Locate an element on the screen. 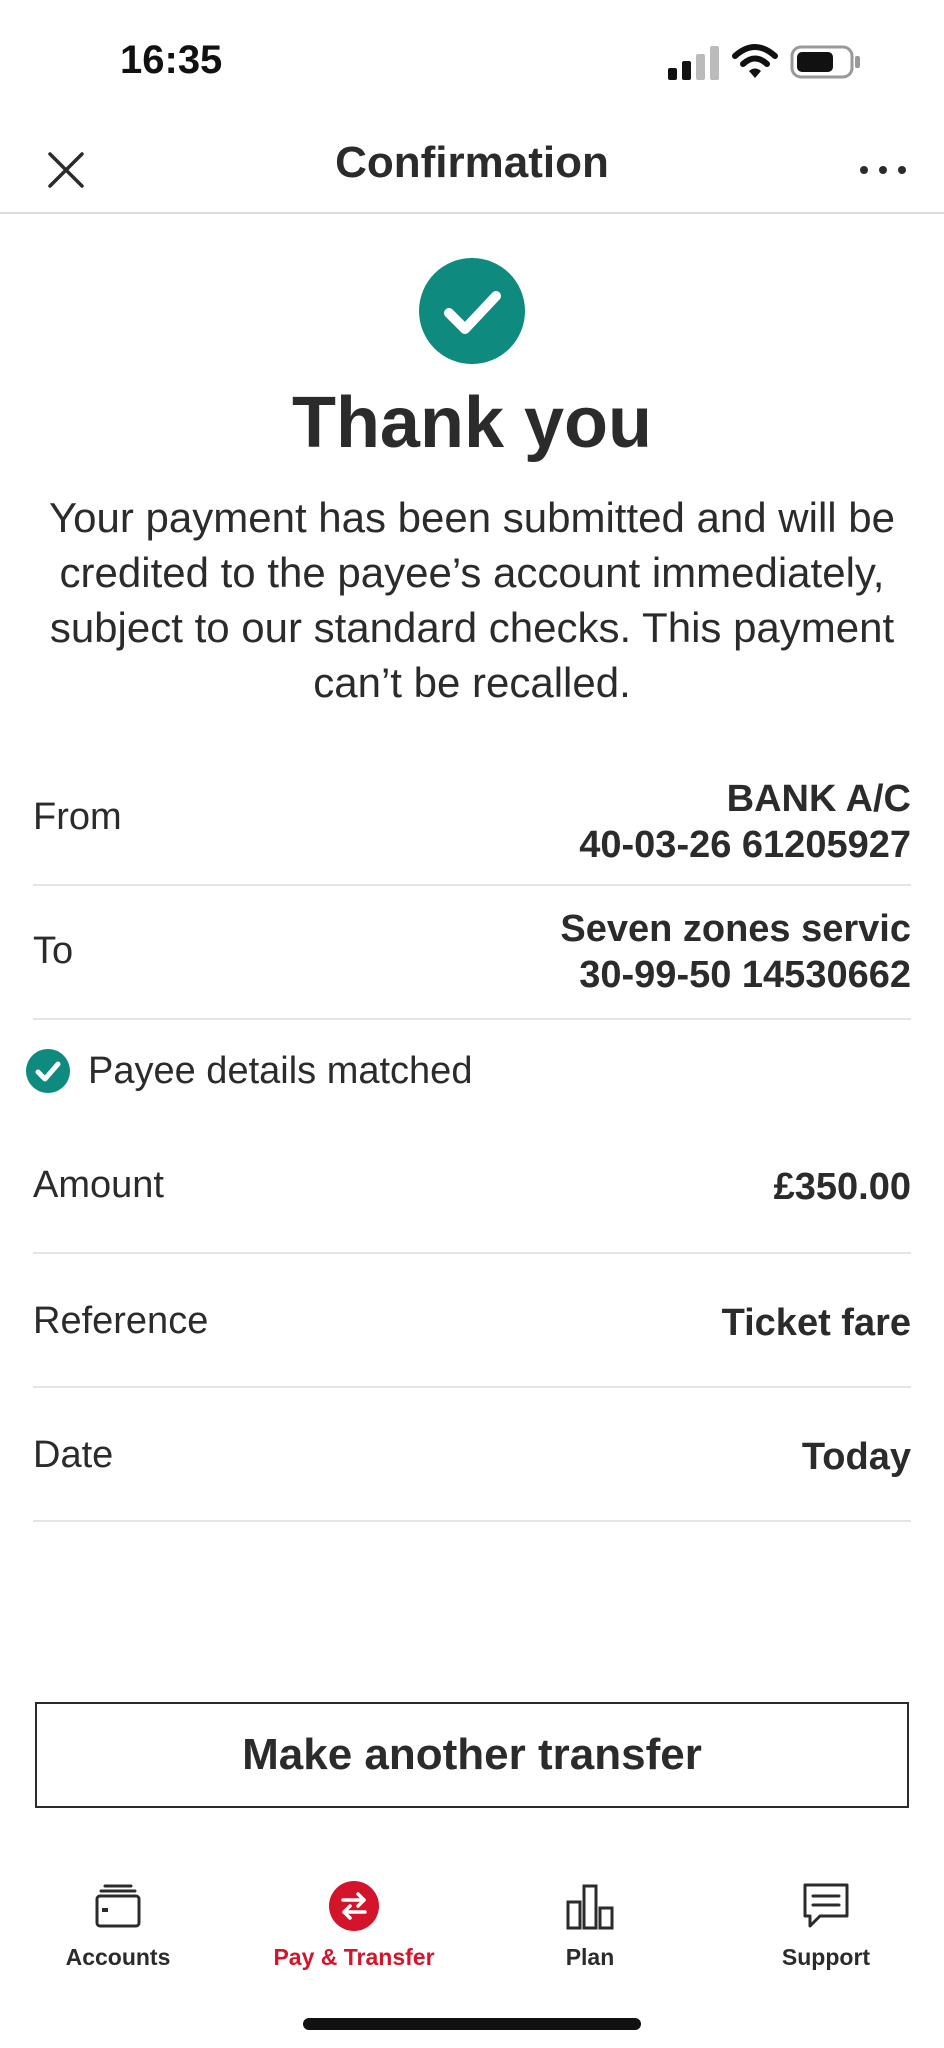 The height and width of the screenshot is (2048, 944). status-bar: 16:35 is located at coordinates (472, 60).